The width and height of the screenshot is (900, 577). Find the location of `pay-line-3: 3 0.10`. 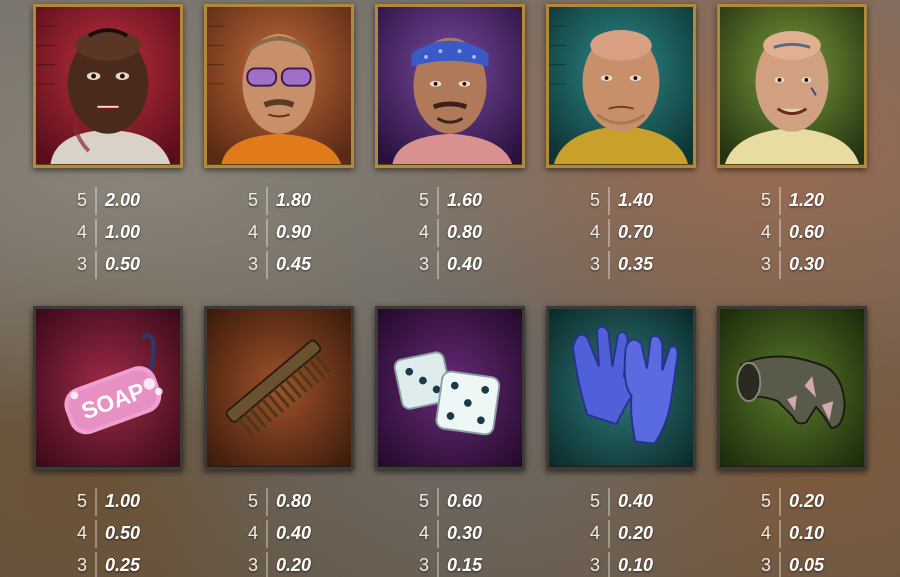

pay-line-3: 3 0.10 is located at coordinates (621, 563).